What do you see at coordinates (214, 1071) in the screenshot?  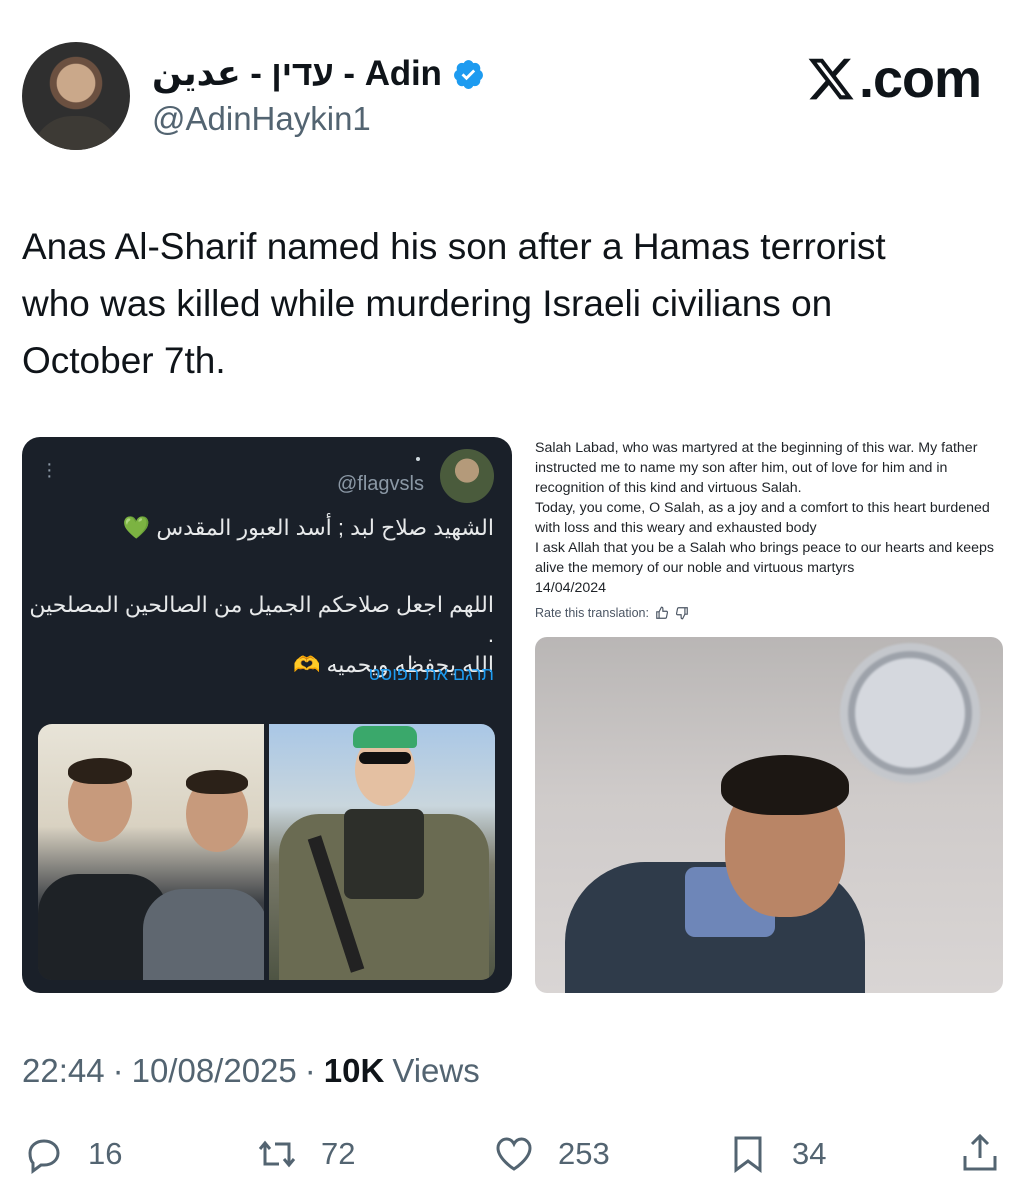 I see `tweet-date: 10/08/2025` at bounding box center [214, 1071].